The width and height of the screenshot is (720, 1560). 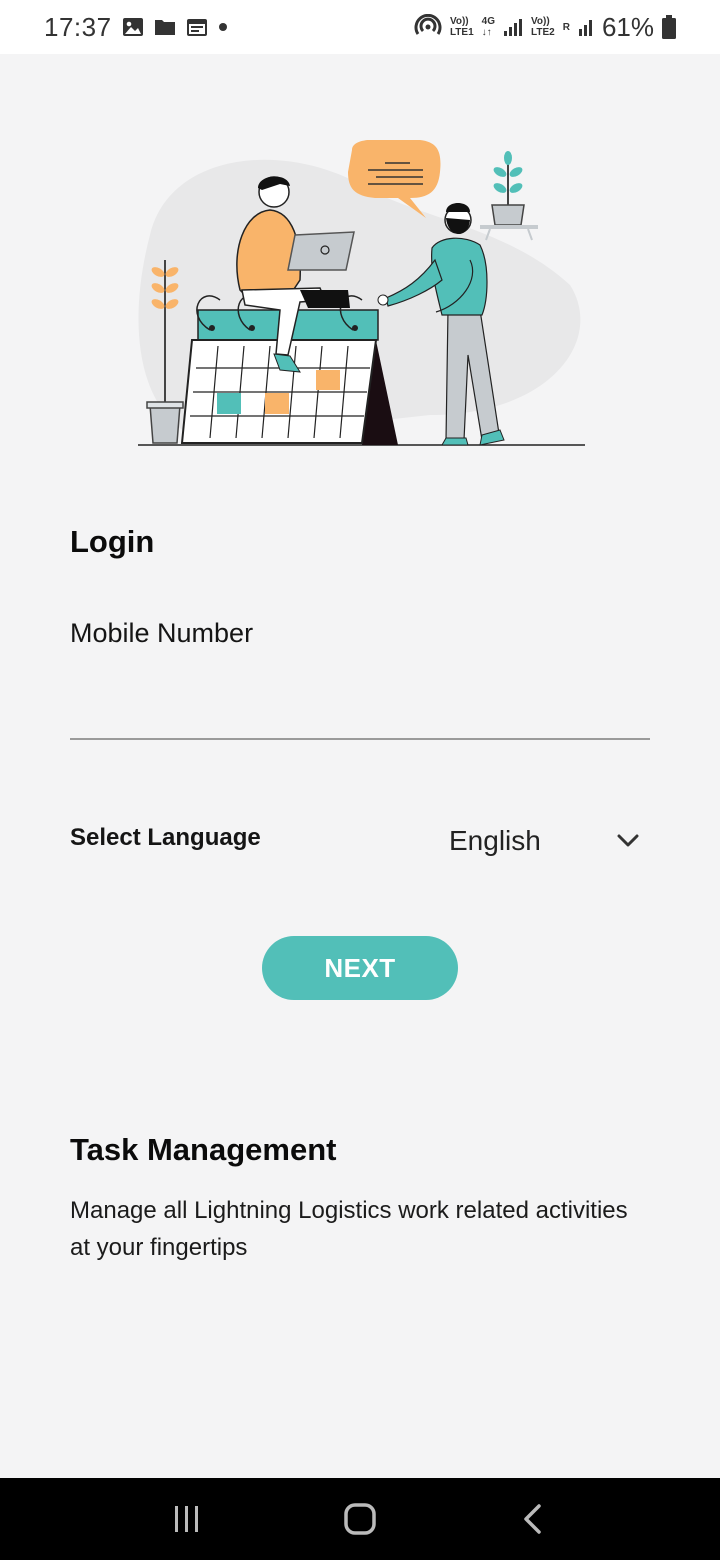 I want to click on recent-apps-icon, so click(x=186, y=1519).